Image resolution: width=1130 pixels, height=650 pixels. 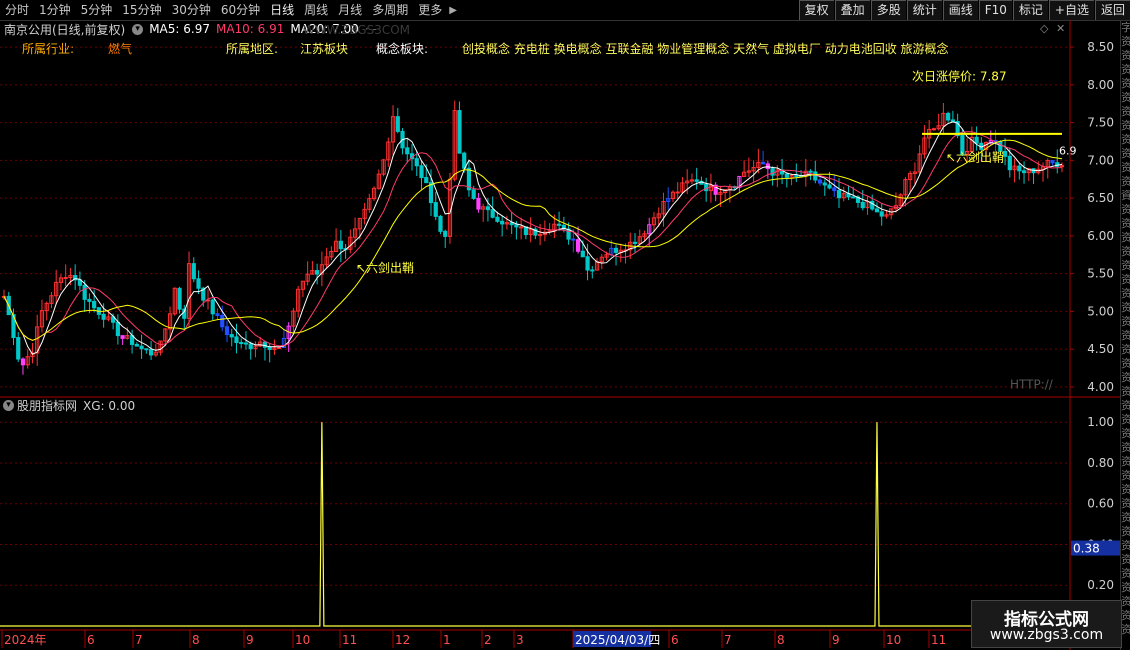 What do you see at coordinates (8, 405) in the screenshot?
I see `sub-settings-icon: ▾` at bounding box center [8, 405].